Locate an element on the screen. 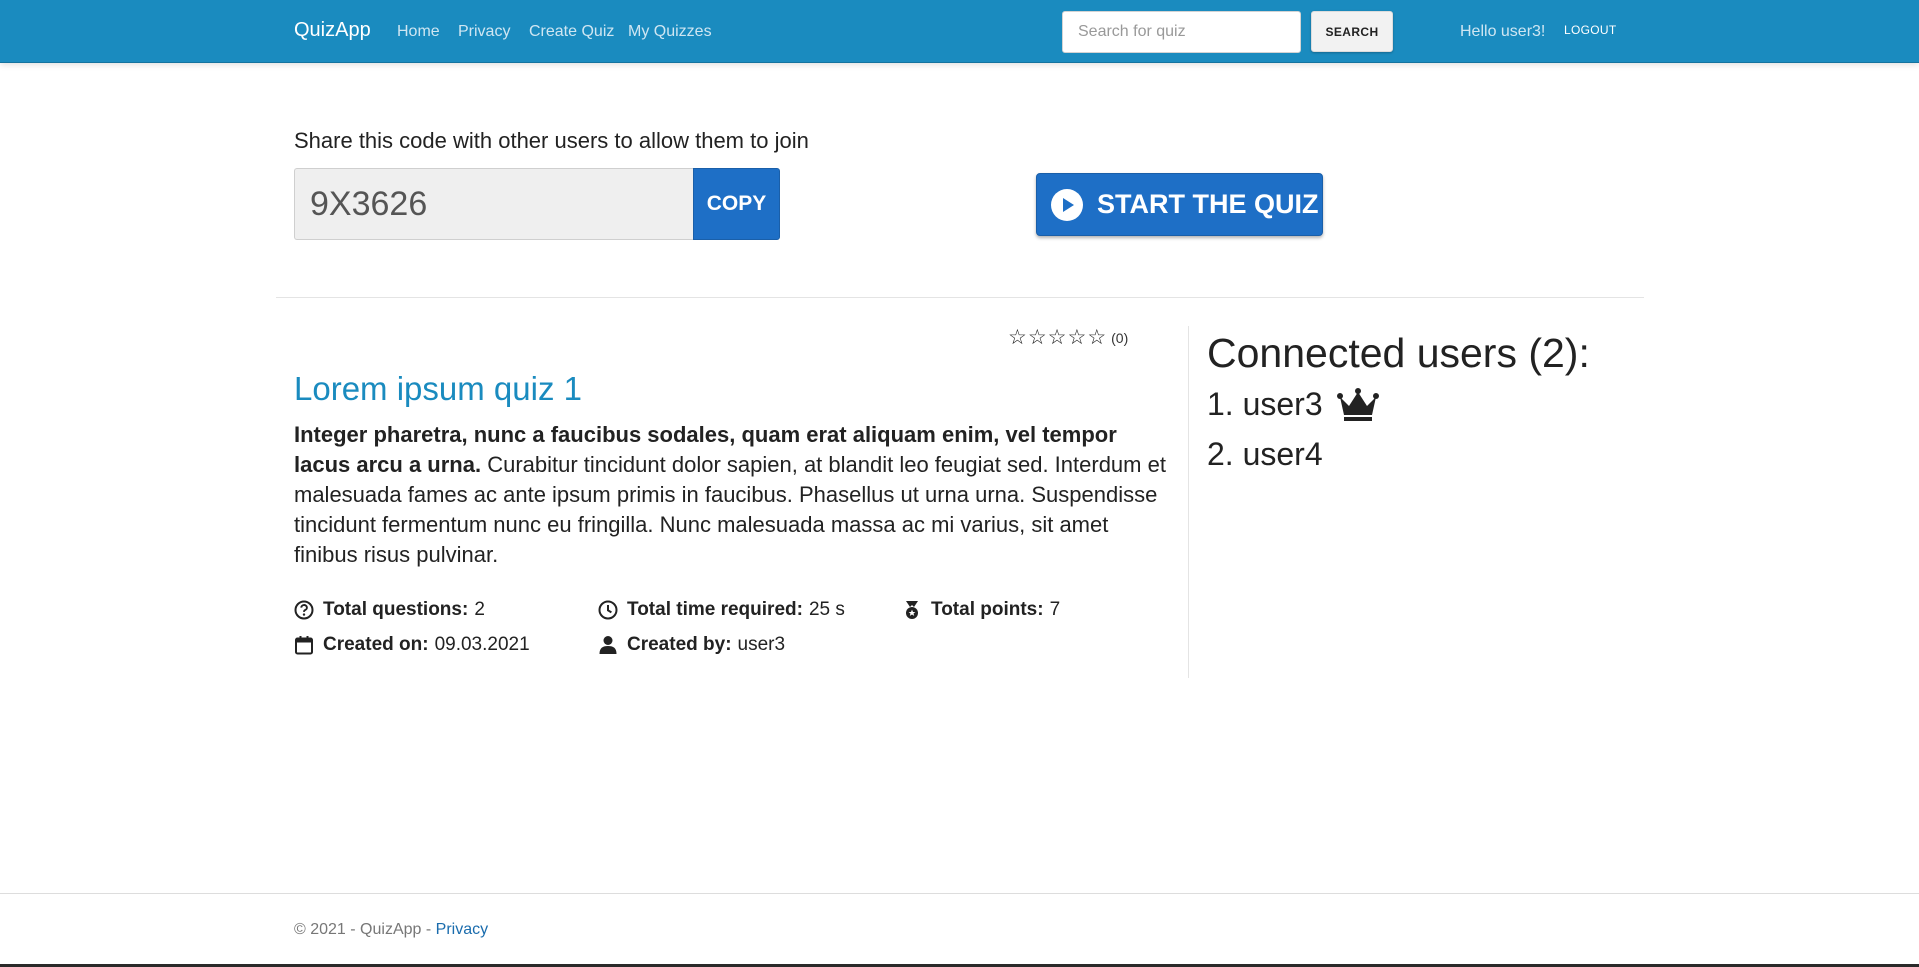 The height and width of the screenshot is (967, 1919). column-divider is located at coordinates (1188, 502).